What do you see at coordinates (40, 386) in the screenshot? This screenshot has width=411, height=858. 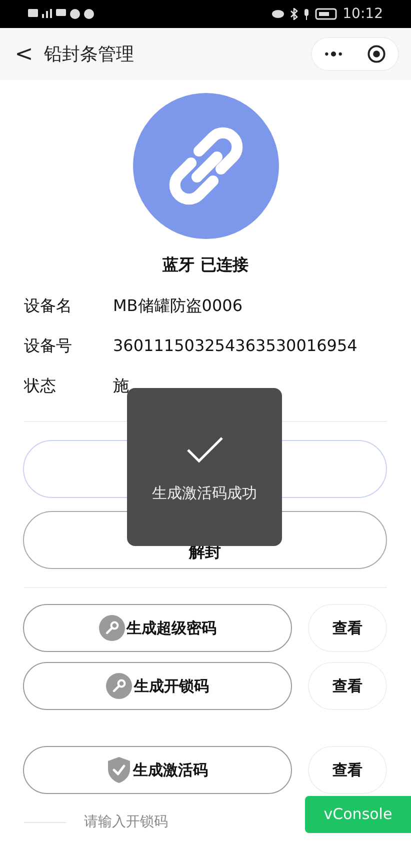 I see `info-label: 状态` at bounding box center [40, 386].